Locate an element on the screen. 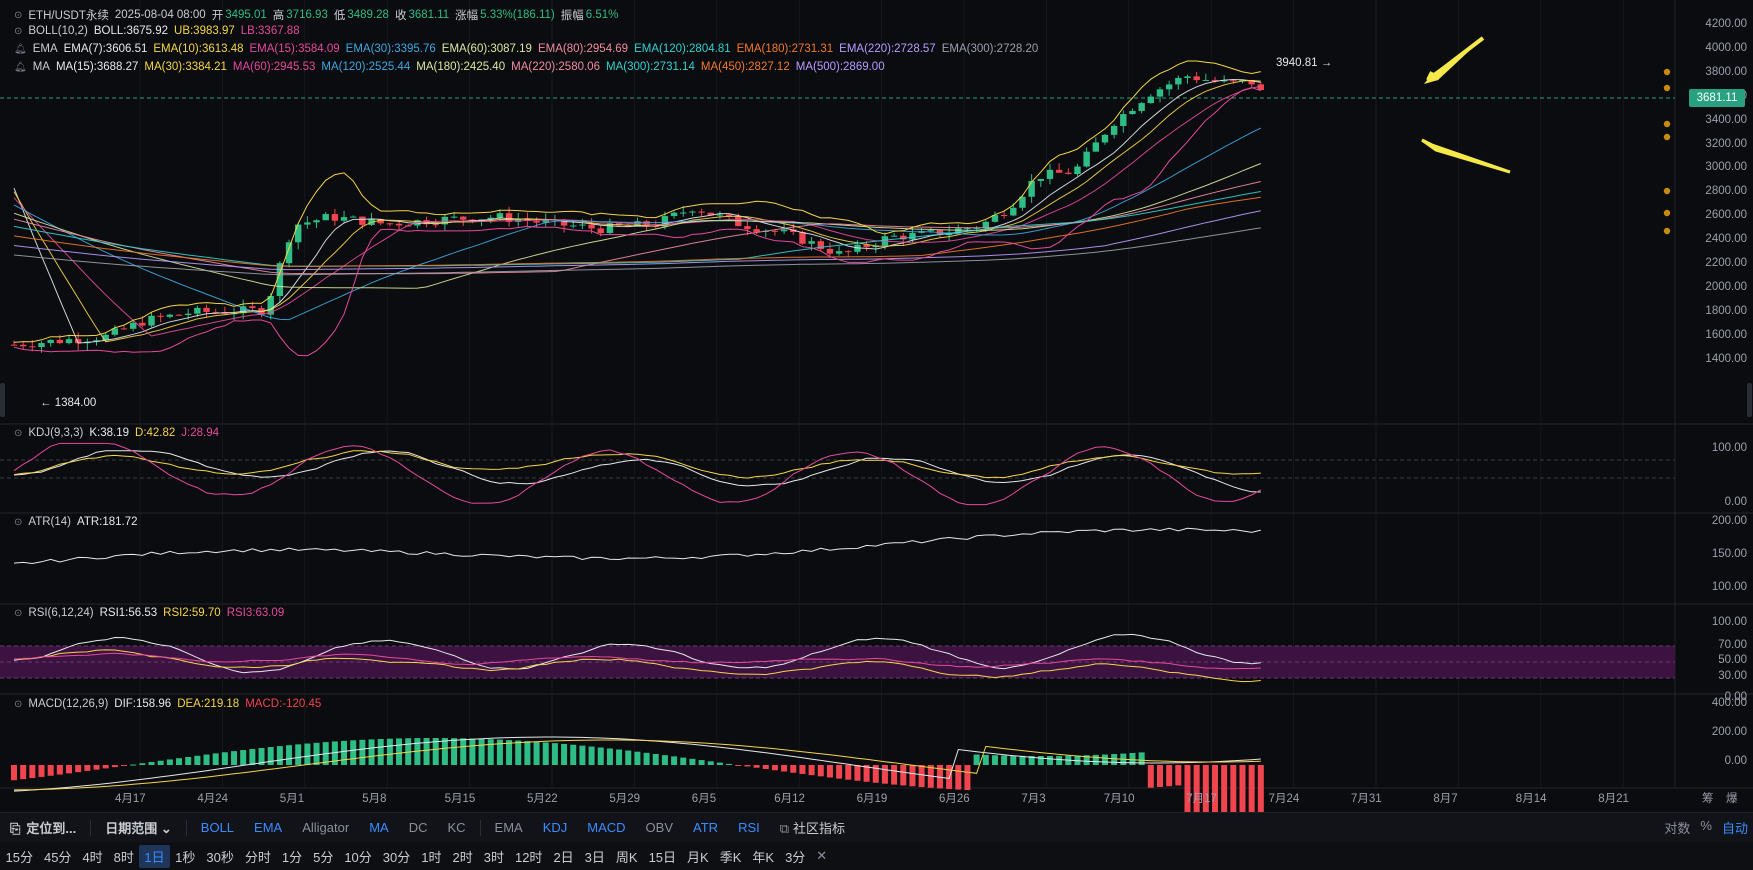 The height and width of the screenshot is (870, 1753). interval-1日: 1日 is located at coordinates (154, 856).